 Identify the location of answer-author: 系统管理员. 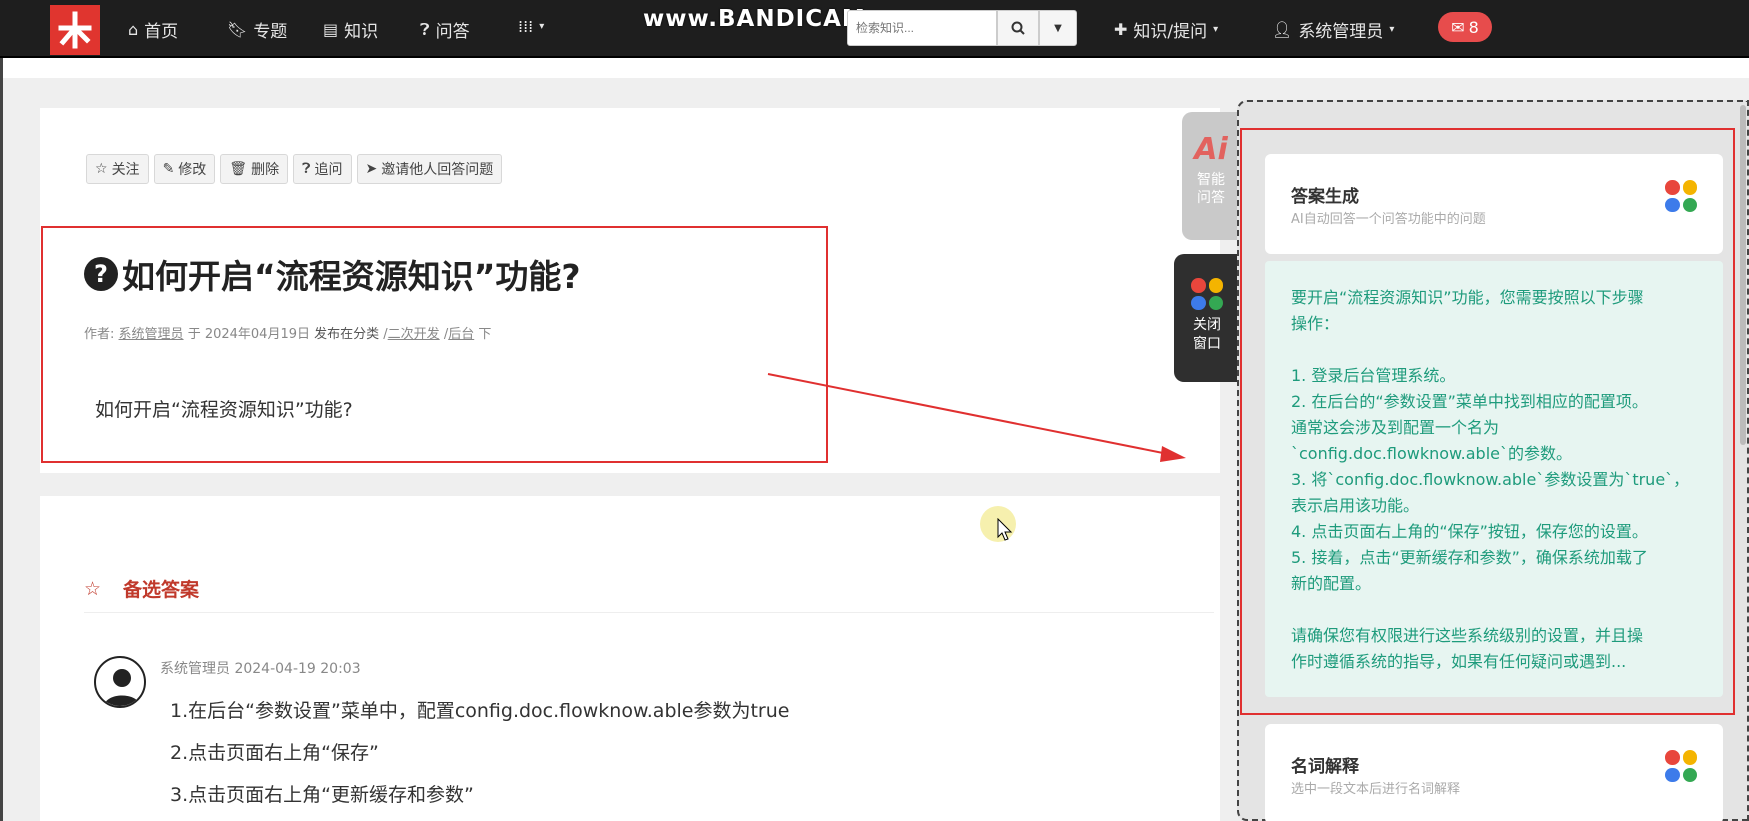
(195, 669).